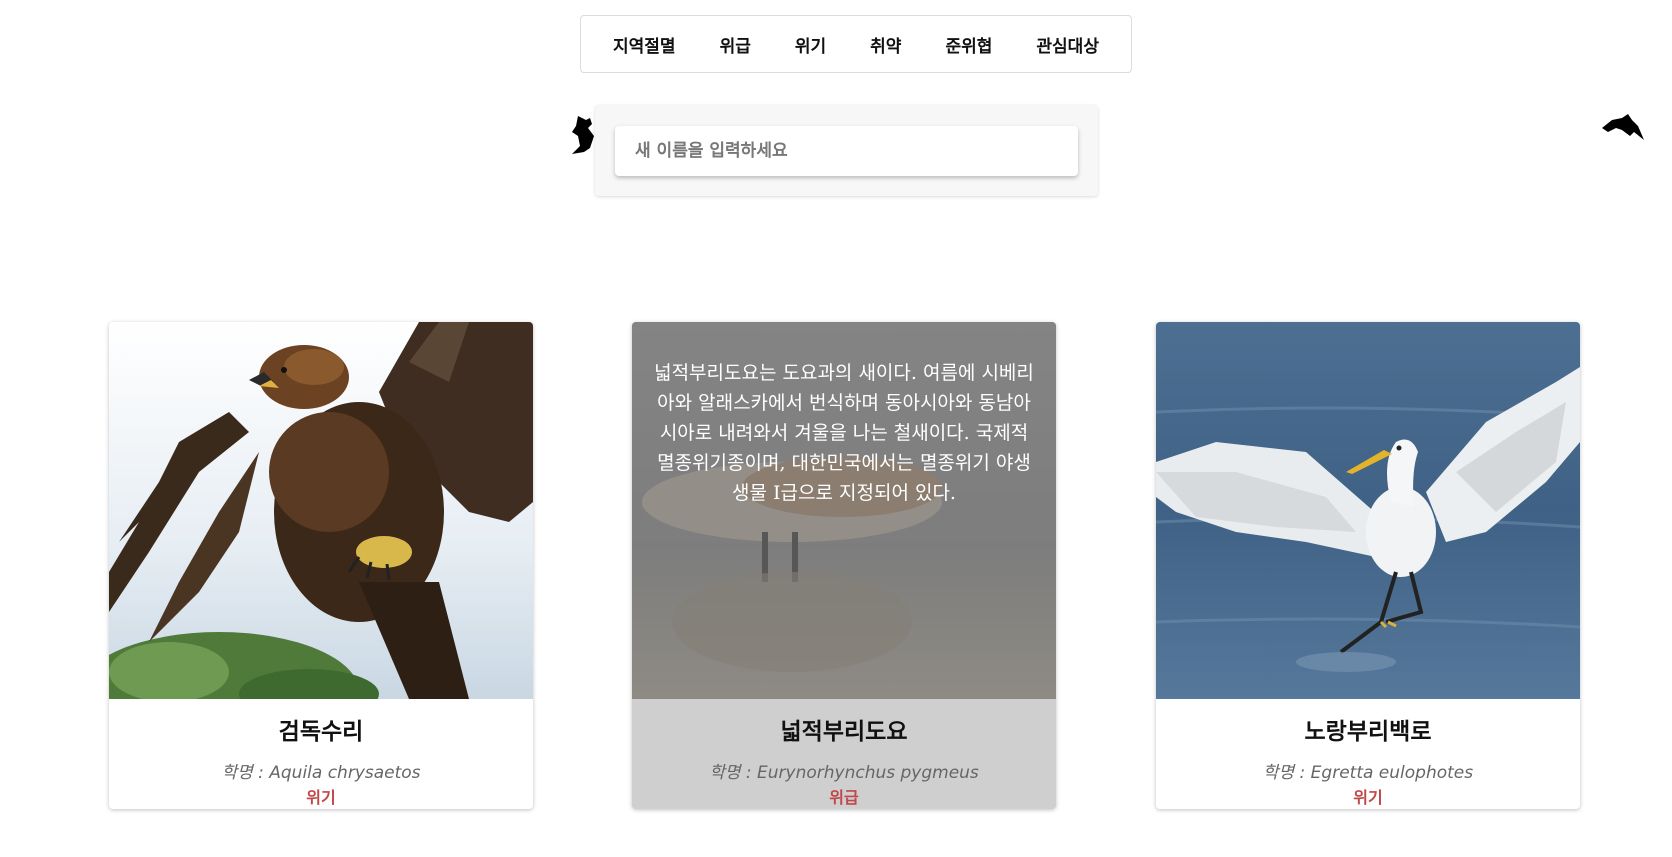  What do you see at coordinates (644, 44) in the screenshot?
I see `tab-regionally-extinct: 지역절멸` at bounding box center [644, 44].